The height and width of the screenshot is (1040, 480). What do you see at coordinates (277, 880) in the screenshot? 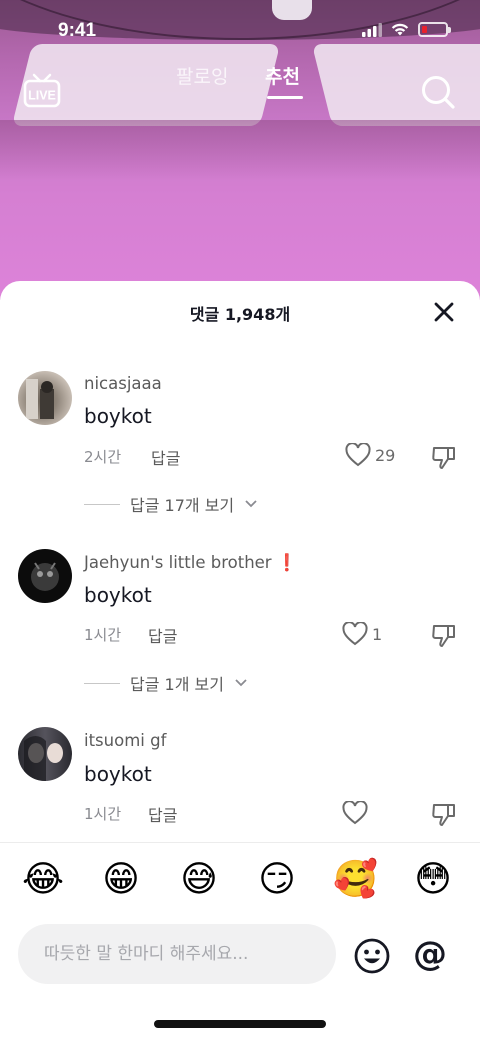
I see `emoji-smirk-button: 😏` at bounding box center [277, 880].